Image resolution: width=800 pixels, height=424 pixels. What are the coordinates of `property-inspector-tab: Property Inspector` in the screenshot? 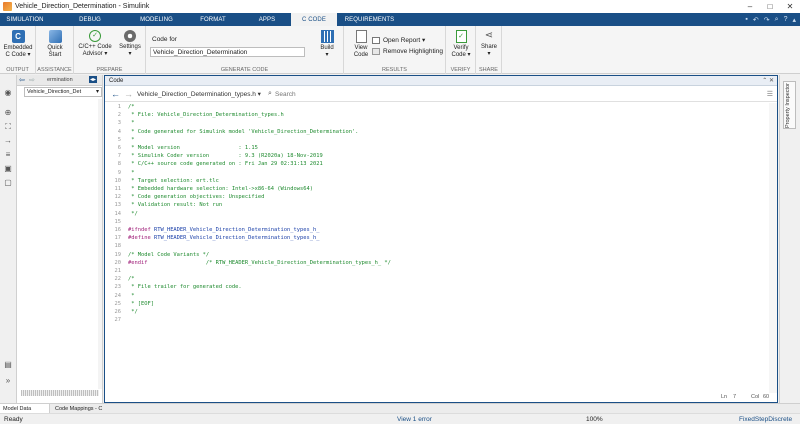 It's located at (789, 105).